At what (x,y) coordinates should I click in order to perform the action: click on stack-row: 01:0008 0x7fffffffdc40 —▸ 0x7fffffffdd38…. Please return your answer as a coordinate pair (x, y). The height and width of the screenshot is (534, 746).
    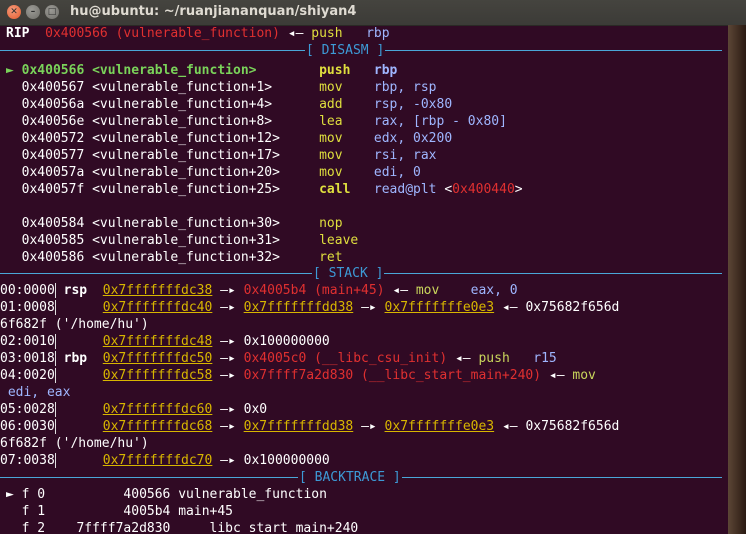
    Looking at the image, I should click on (309, 307).